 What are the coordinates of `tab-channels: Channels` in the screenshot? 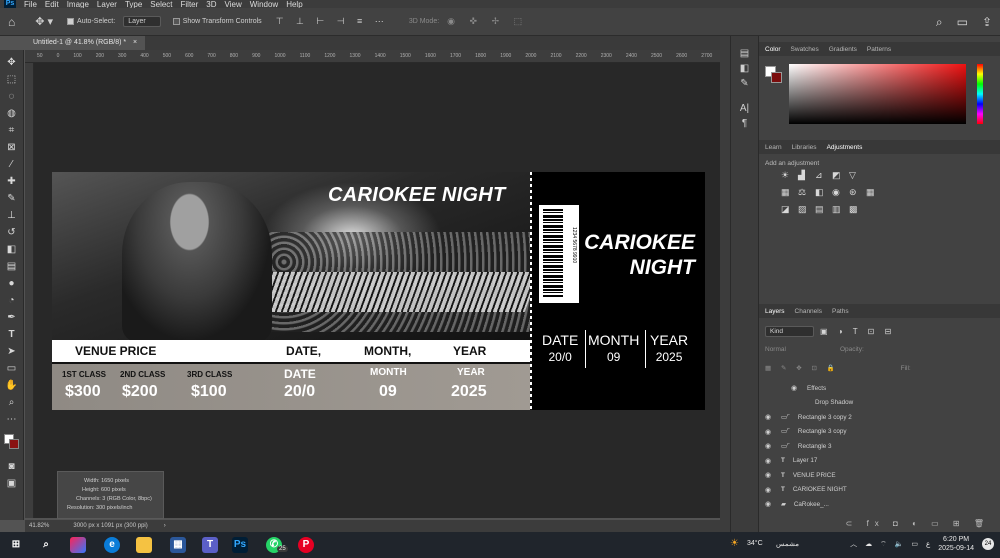 It's located at (808, 311).